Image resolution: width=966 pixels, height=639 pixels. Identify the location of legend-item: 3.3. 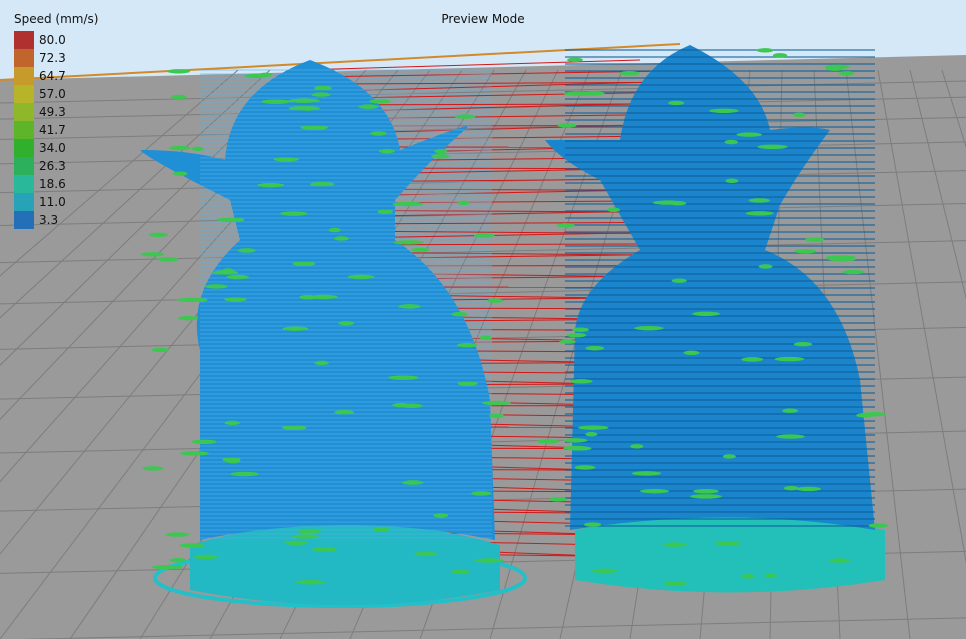
(56, 220).